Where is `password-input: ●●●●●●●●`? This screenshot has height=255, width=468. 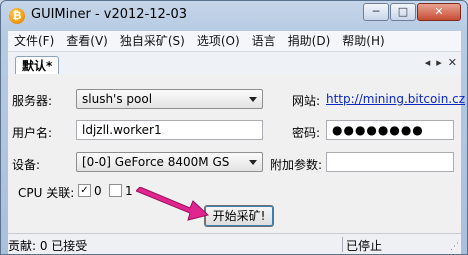
password-input: ●●●●●●●● is located at coordinates (390, 130).